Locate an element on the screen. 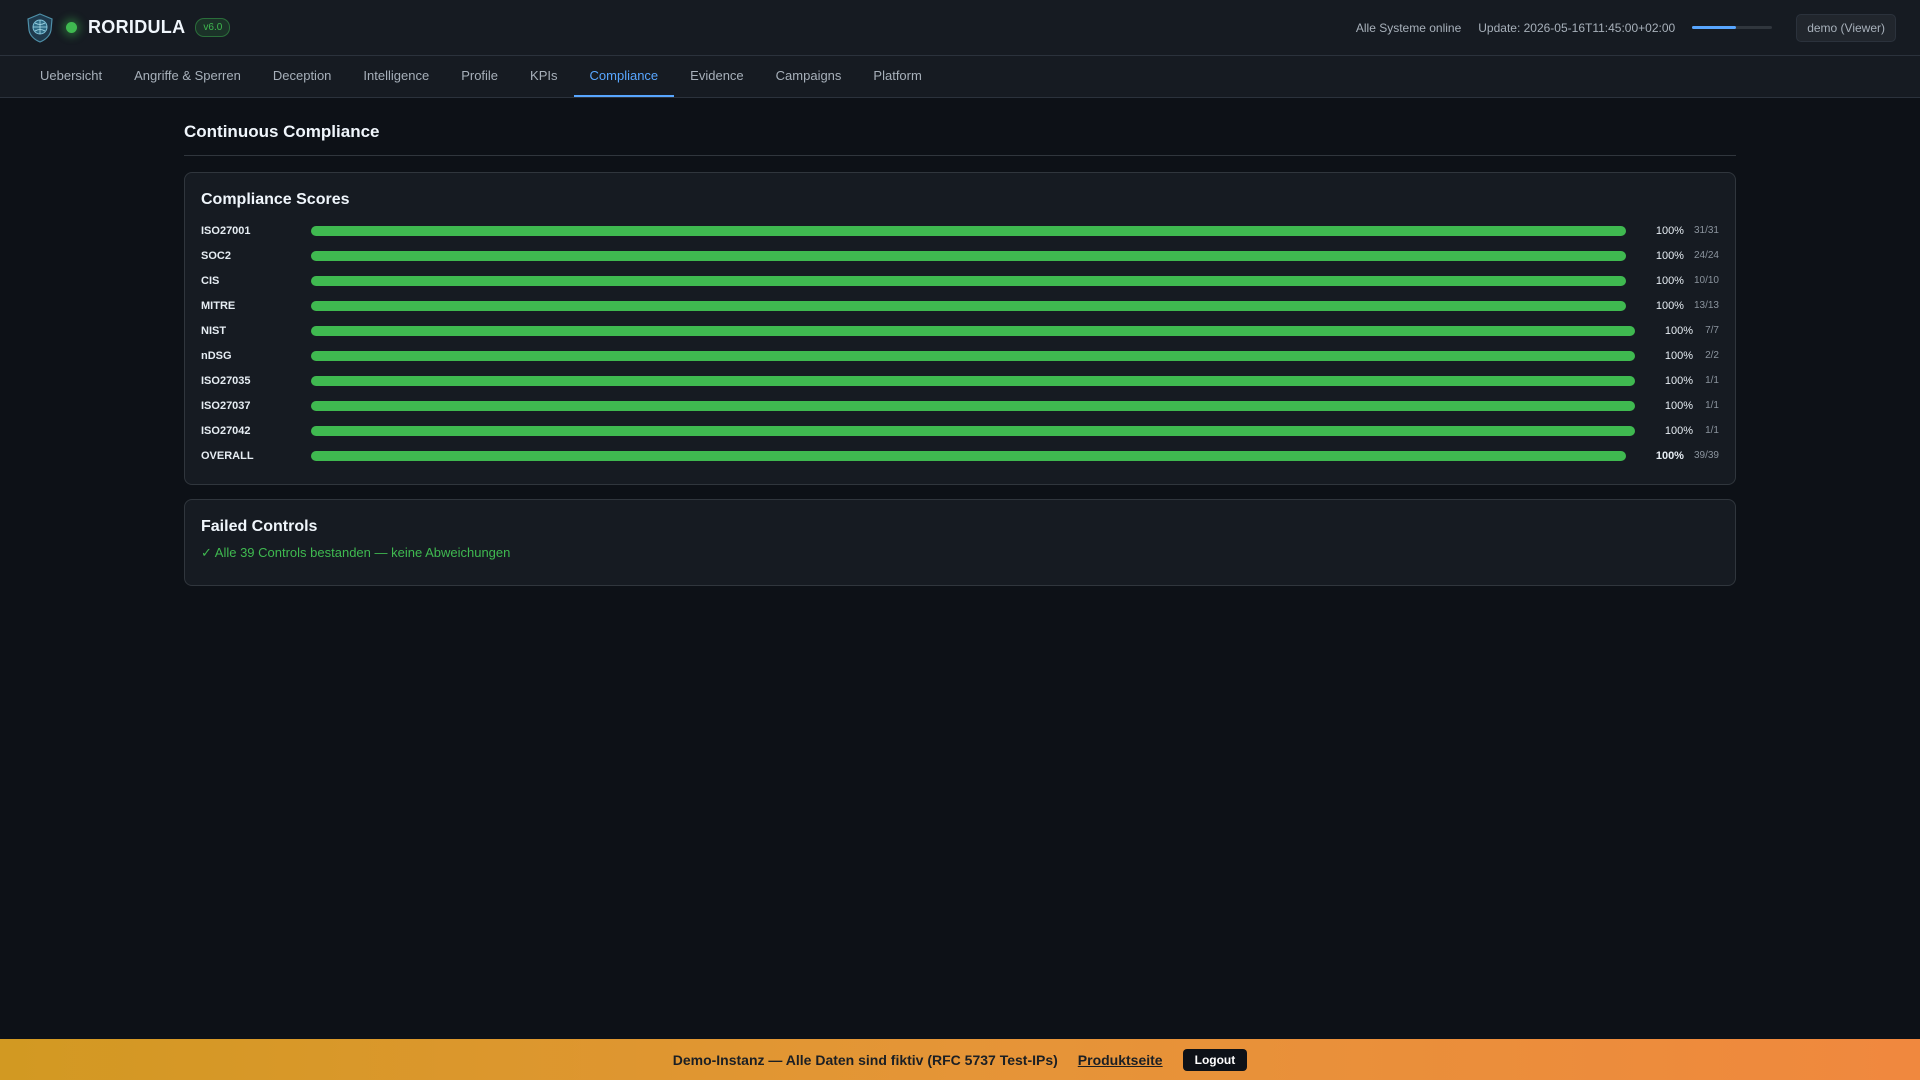 The width and height of the screenshot is (1920, 1080). score-count: 39/39 is located at coordinates (1706, 455).